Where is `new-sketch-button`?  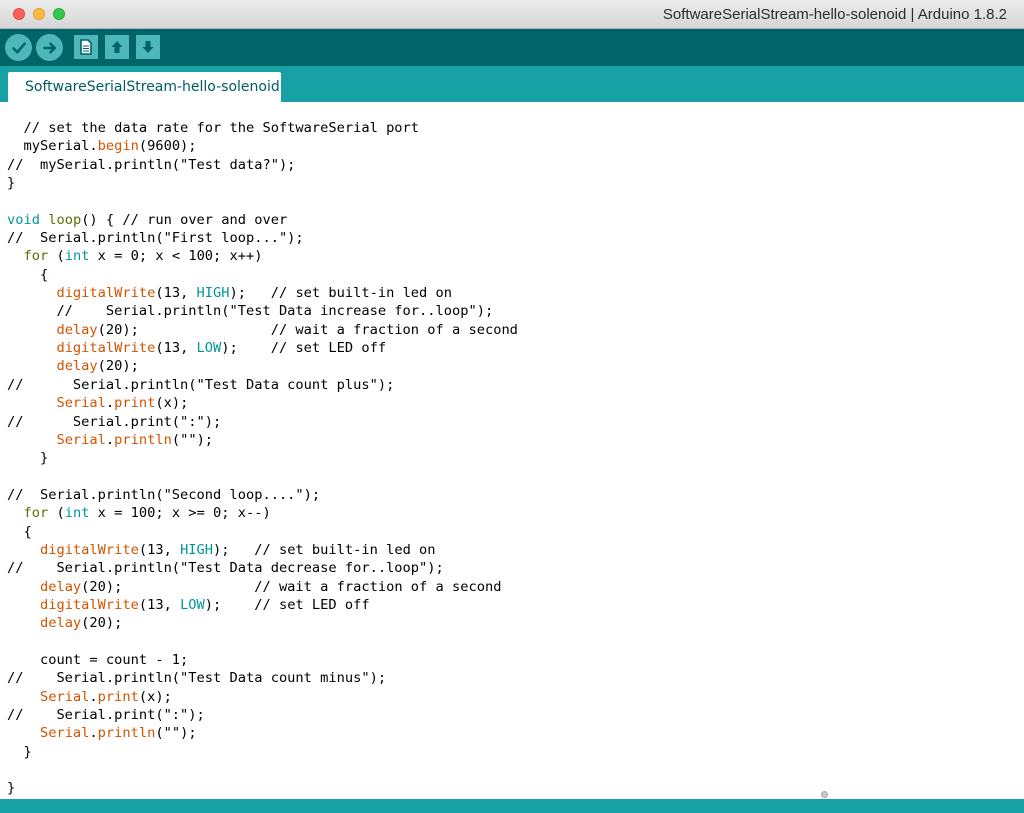 new-sketch-button is located at coordinates (86, 47).